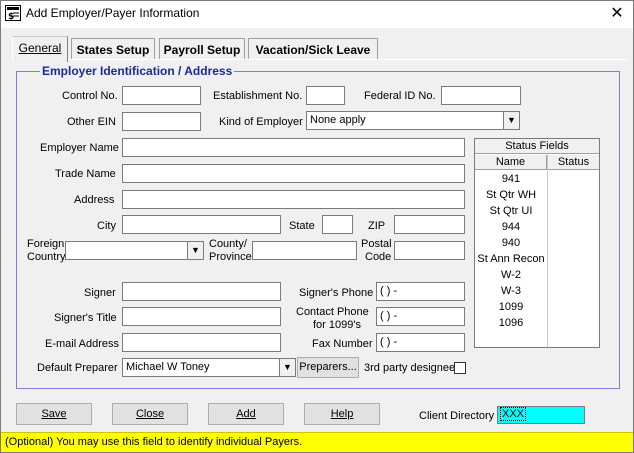 The height and width of the screenshot is (453, 634). Describe the element at coordinates (511, 259) in the screenshot. I see `status-row-name: St Ann Recon` at that location.